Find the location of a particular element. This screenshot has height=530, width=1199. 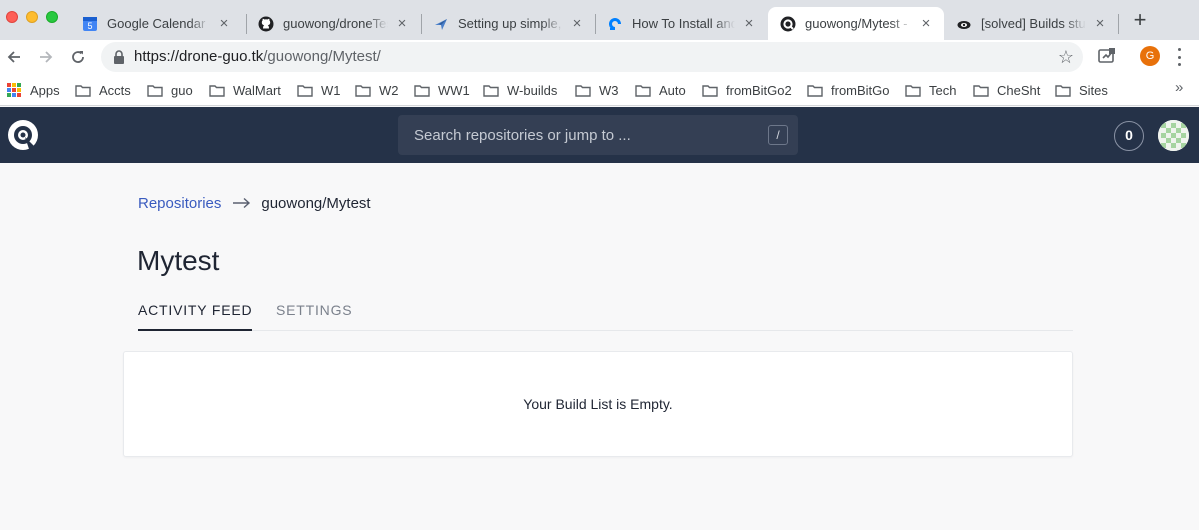

browser-tab-calendar: 5 Google Calendar - W × is located at coordinates (156, 23).